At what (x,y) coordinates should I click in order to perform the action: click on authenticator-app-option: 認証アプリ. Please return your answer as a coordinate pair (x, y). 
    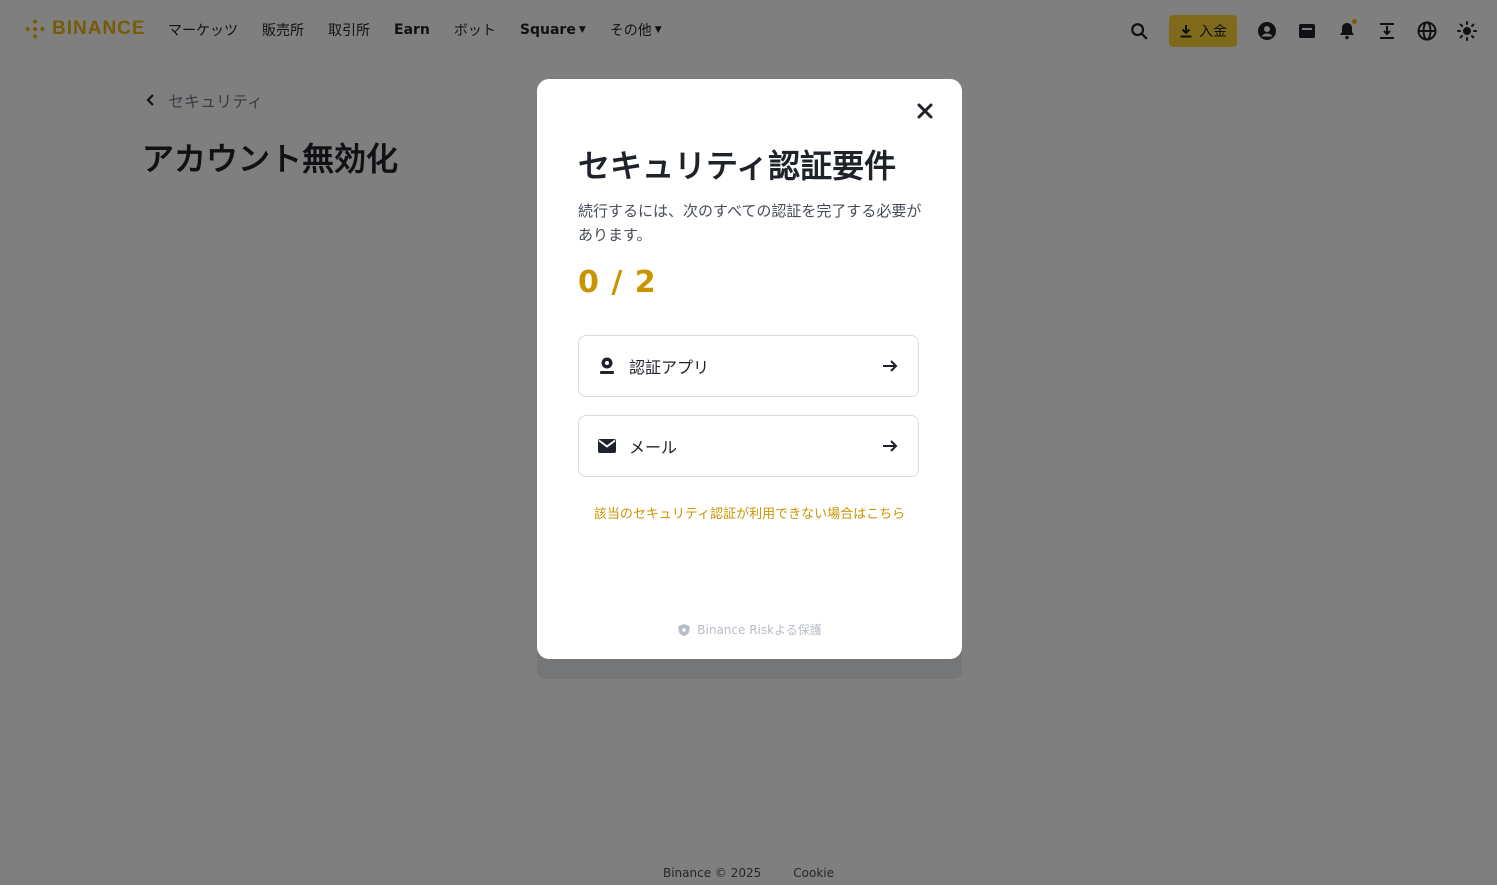
    Looking at the image, I should click on (748, 366).